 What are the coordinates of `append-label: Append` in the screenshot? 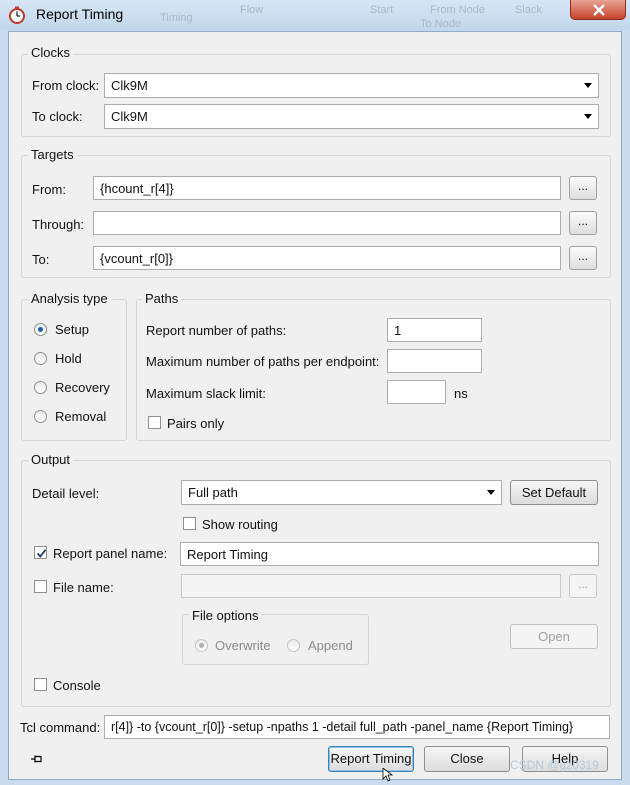 It's located at (330, 645).